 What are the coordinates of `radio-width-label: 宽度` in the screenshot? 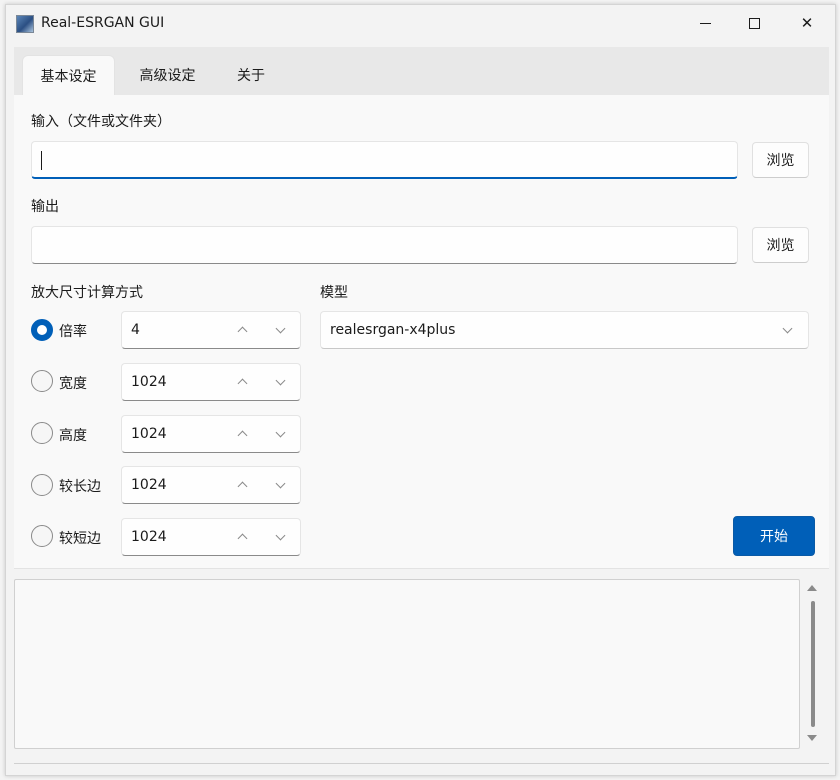 It's located at (73, 384).